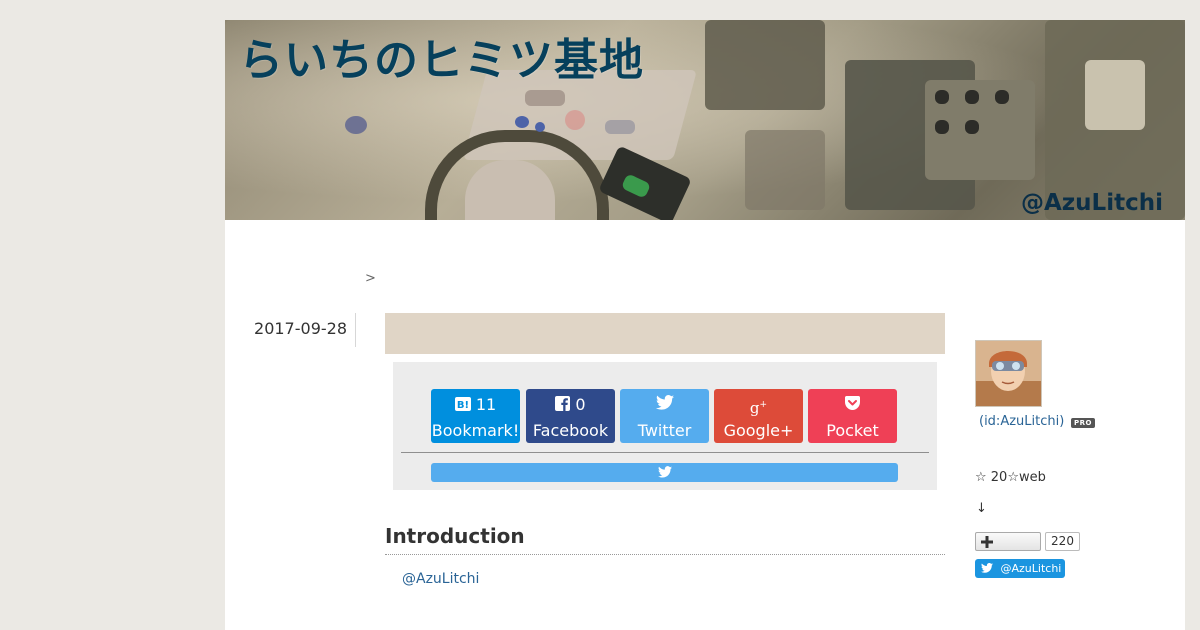  Describe the element at coordinates (563, 405) in the screenshot. I see `facebook-icon` at that location.